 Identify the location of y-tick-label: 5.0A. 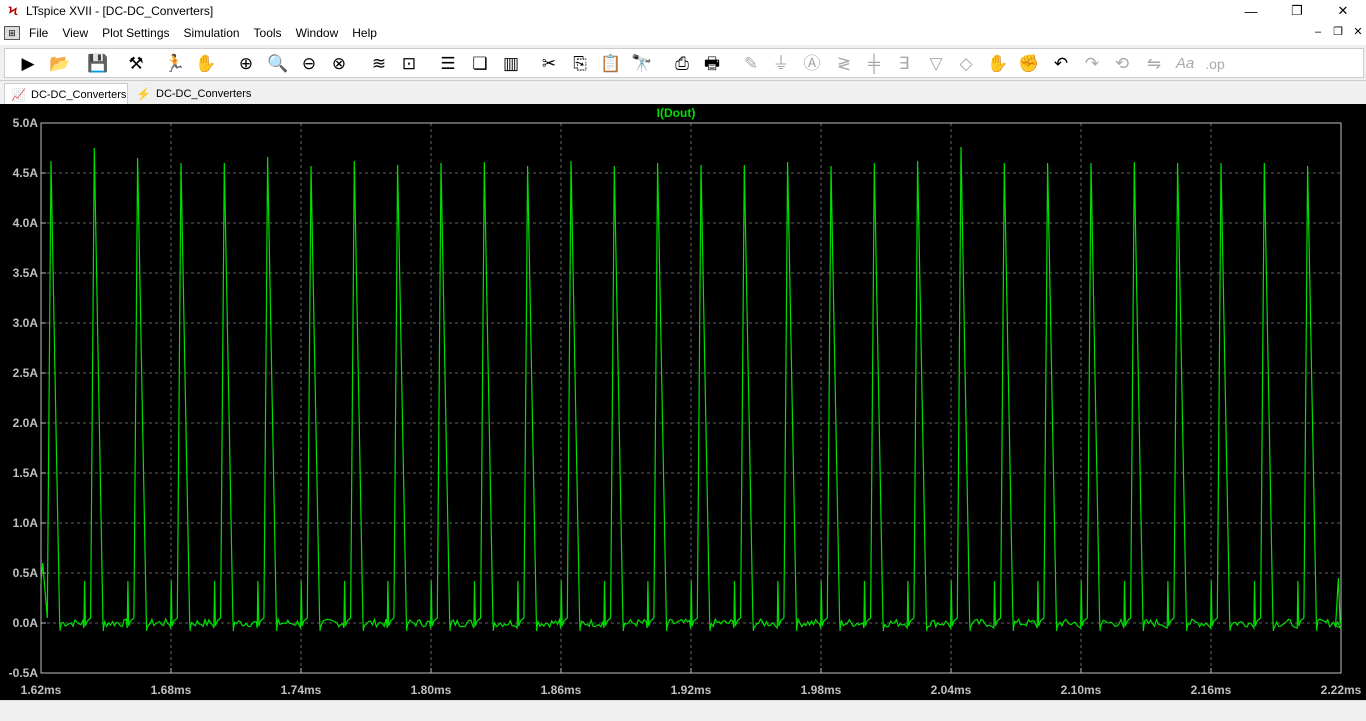
(26, 123).